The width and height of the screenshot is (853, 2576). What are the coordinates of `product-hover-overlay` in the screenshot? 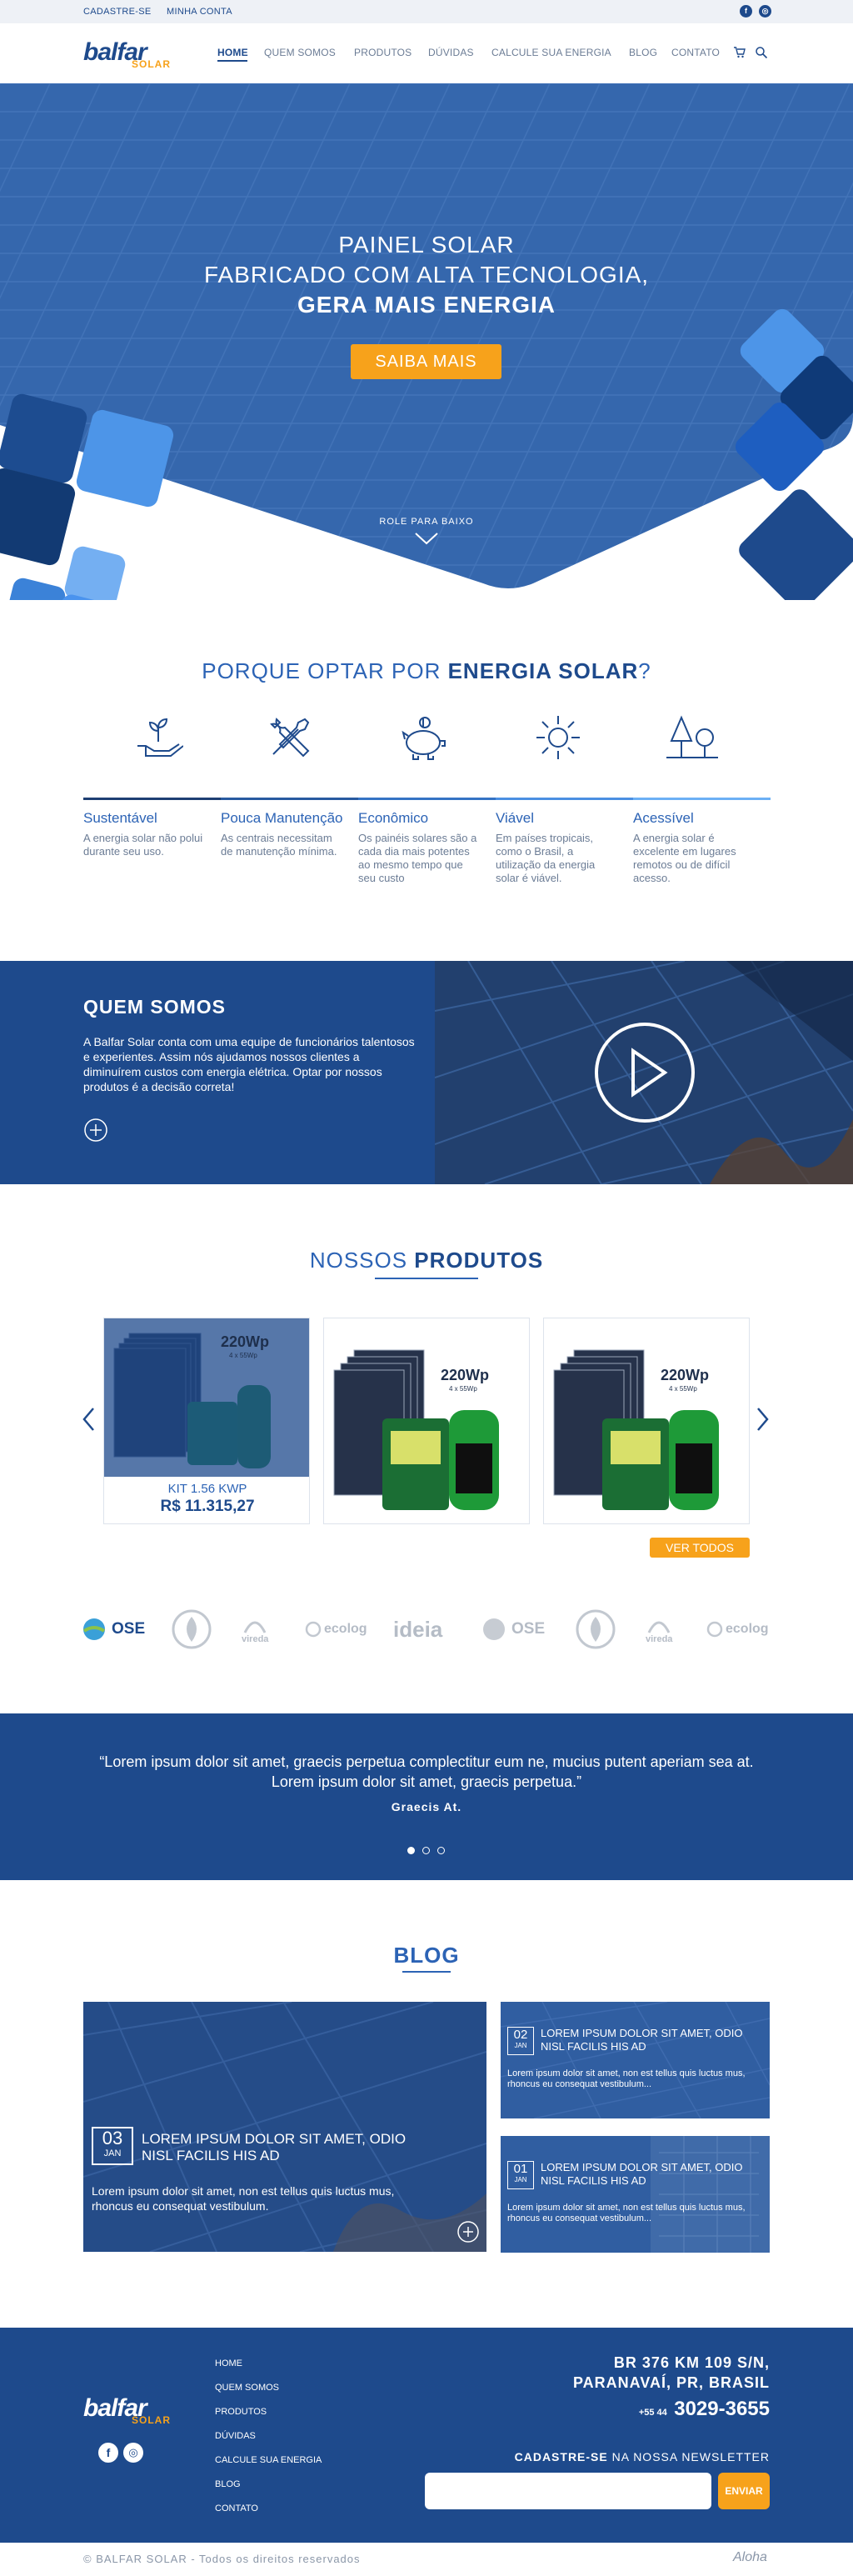 It's located at (206, 1398).